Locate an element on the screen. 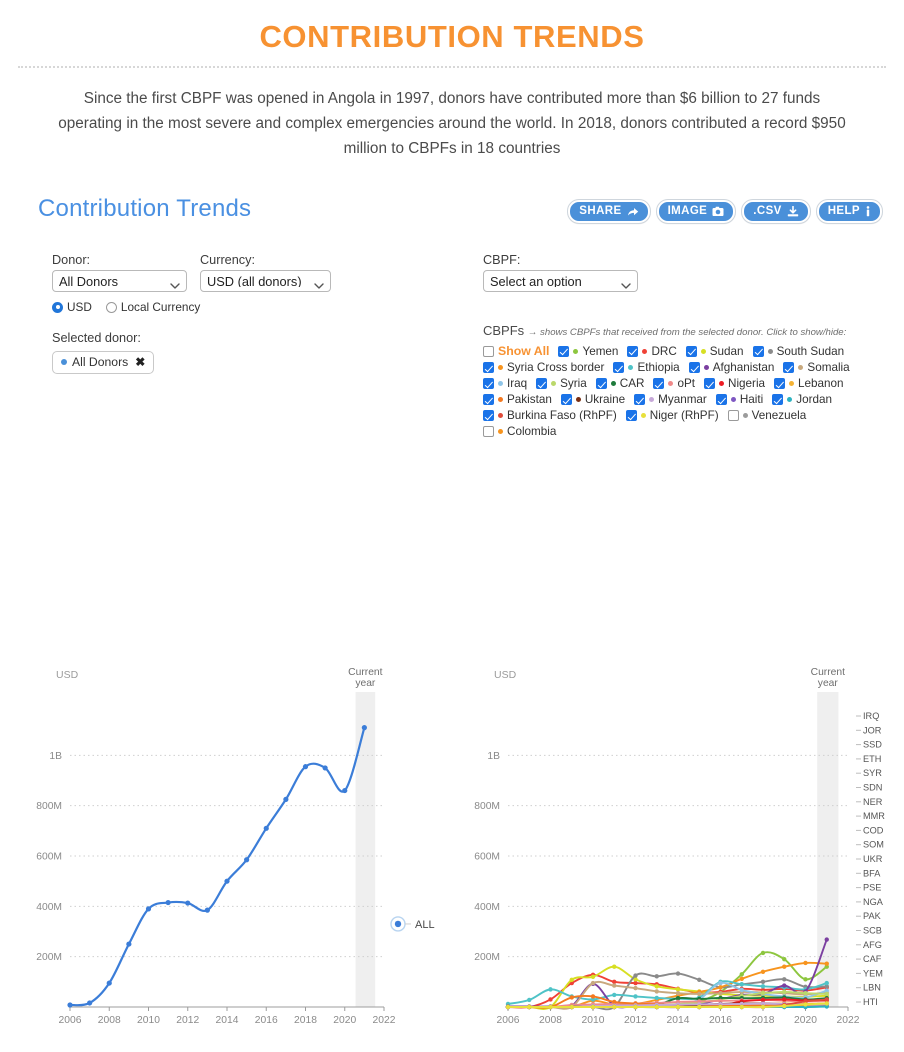 The height and width of the screenshot is (1052, 904). country-code-label-nga: NGA is located at coordinates (873, 902).